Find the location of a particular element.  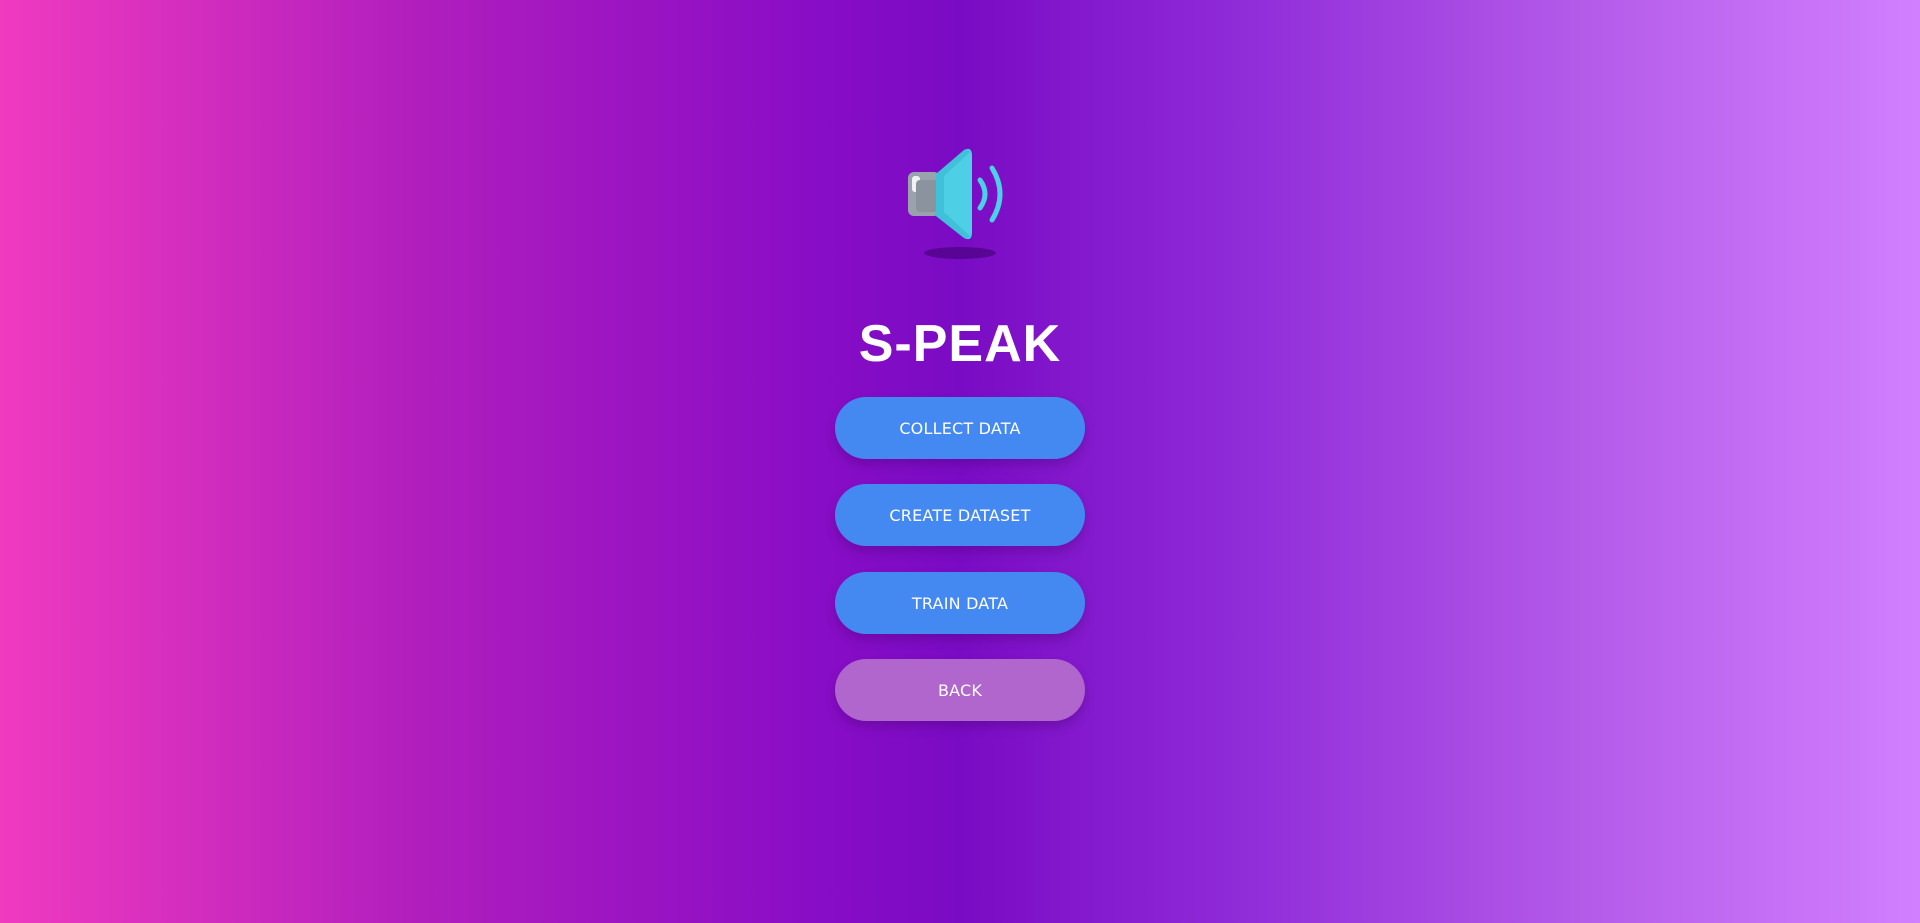

create-dataset-button: CREATE DATASET is located at coordinates (960, 515).